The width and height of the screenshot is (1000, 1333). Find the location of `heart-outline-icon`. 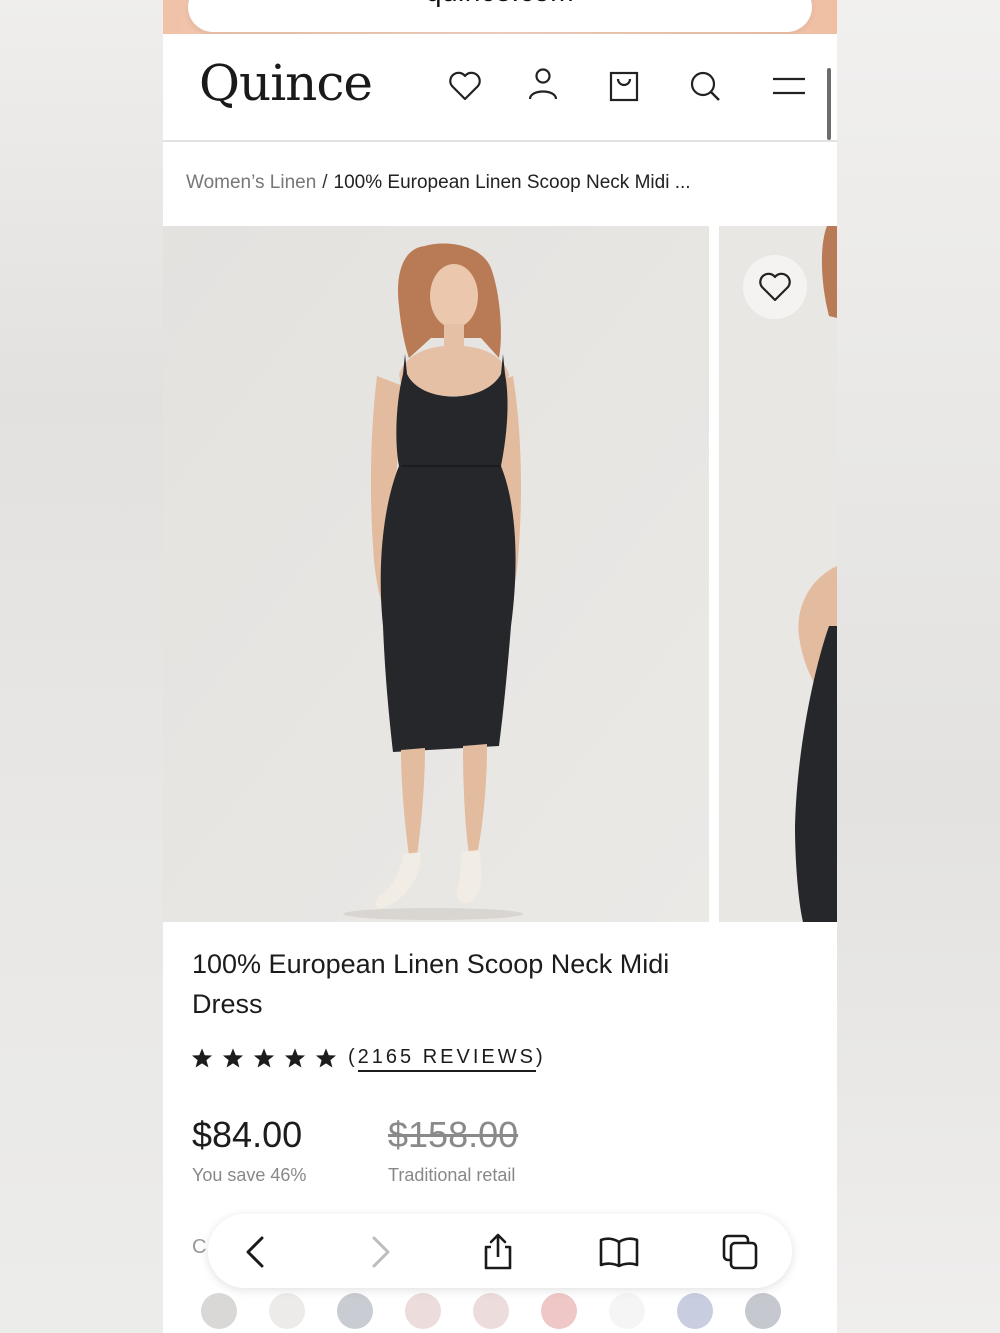

heart-outline-icon is located at coordinates (775, 287).